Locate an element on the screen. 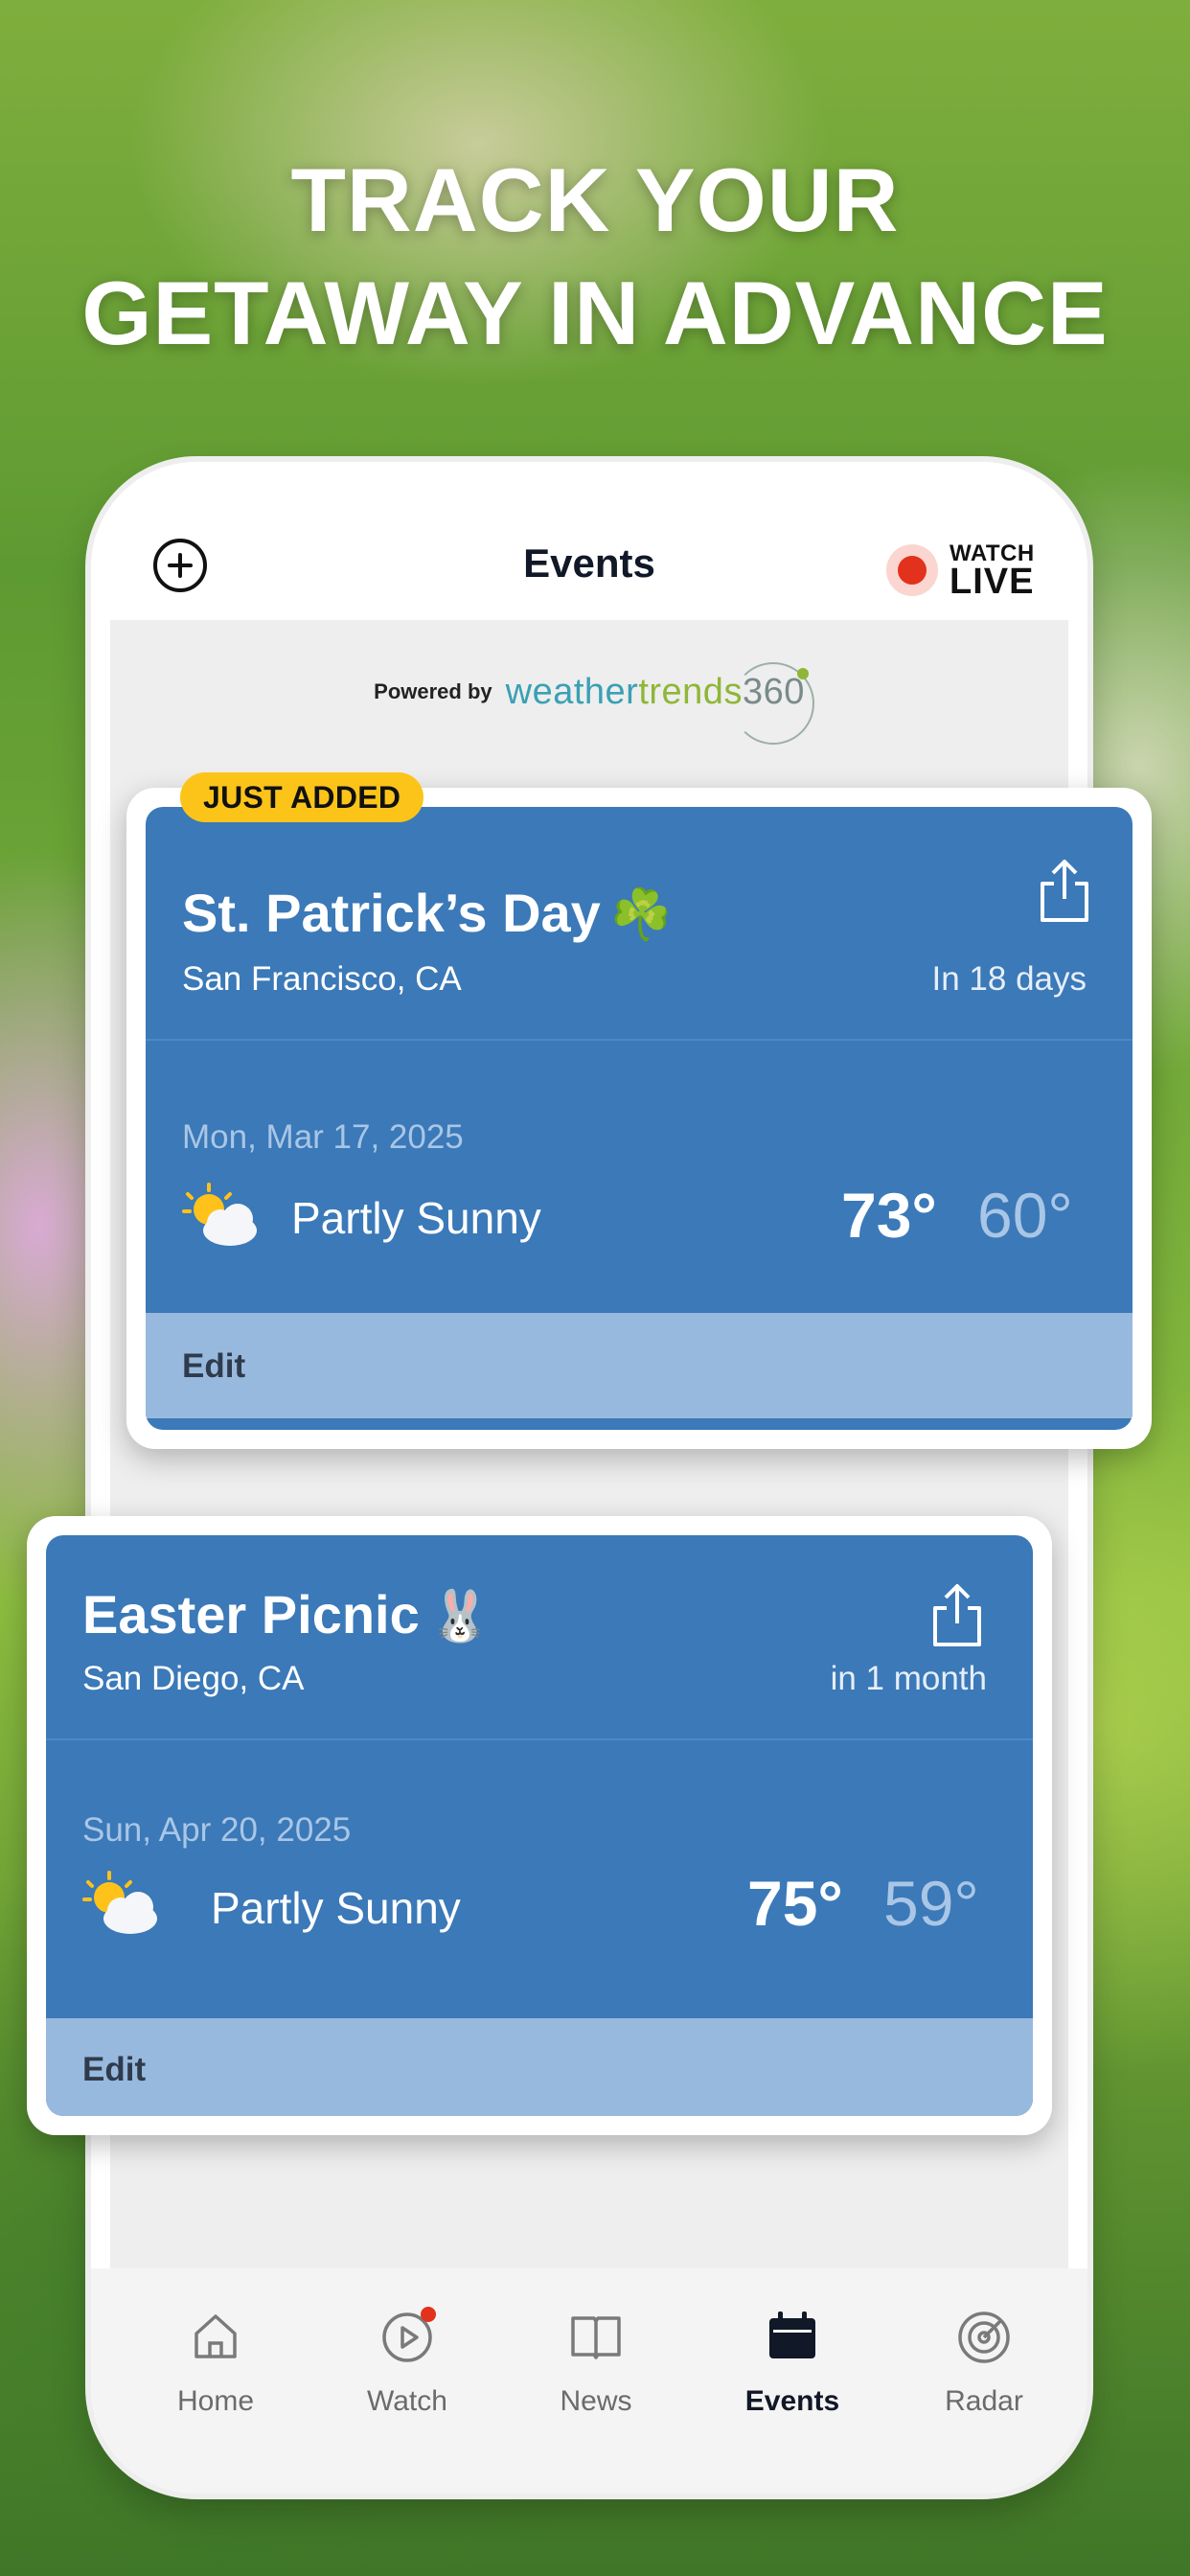 The width and height of the screenshot is (1190, 2576). tab-watch-label: Watch is located at coordinates (407, 2401).